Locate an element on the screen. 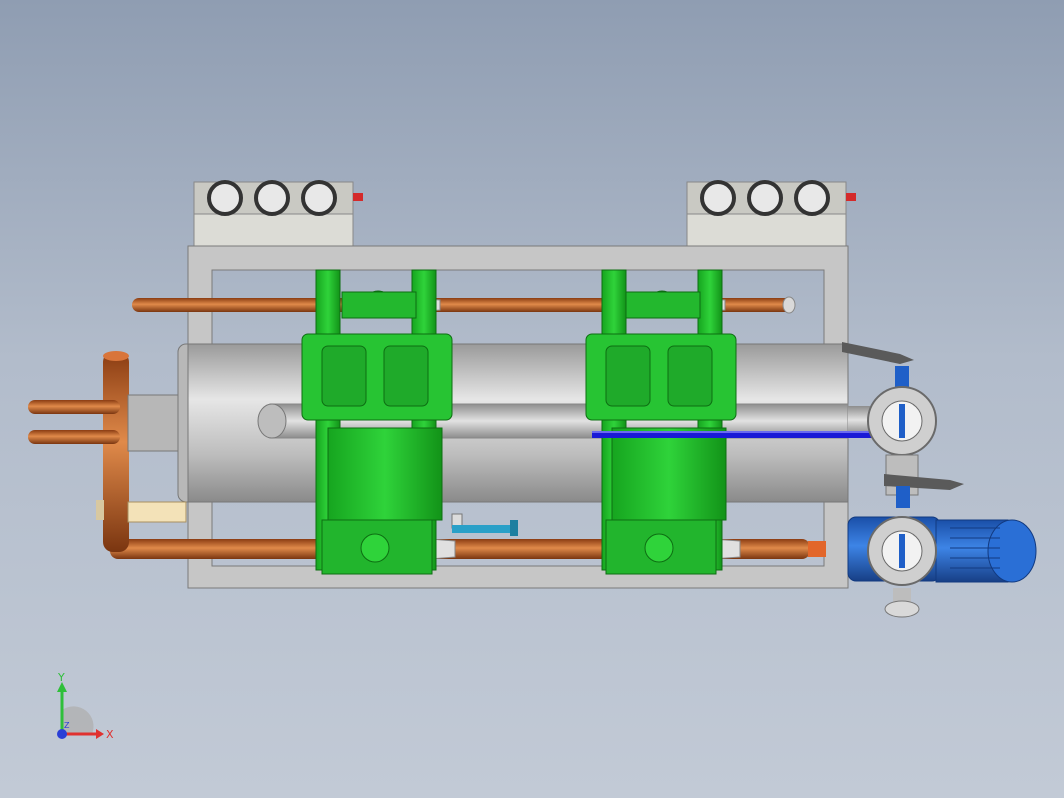 This screenshot has width=1064, height=798. heat-exchanger-shell is located at coordinates (523, 423).